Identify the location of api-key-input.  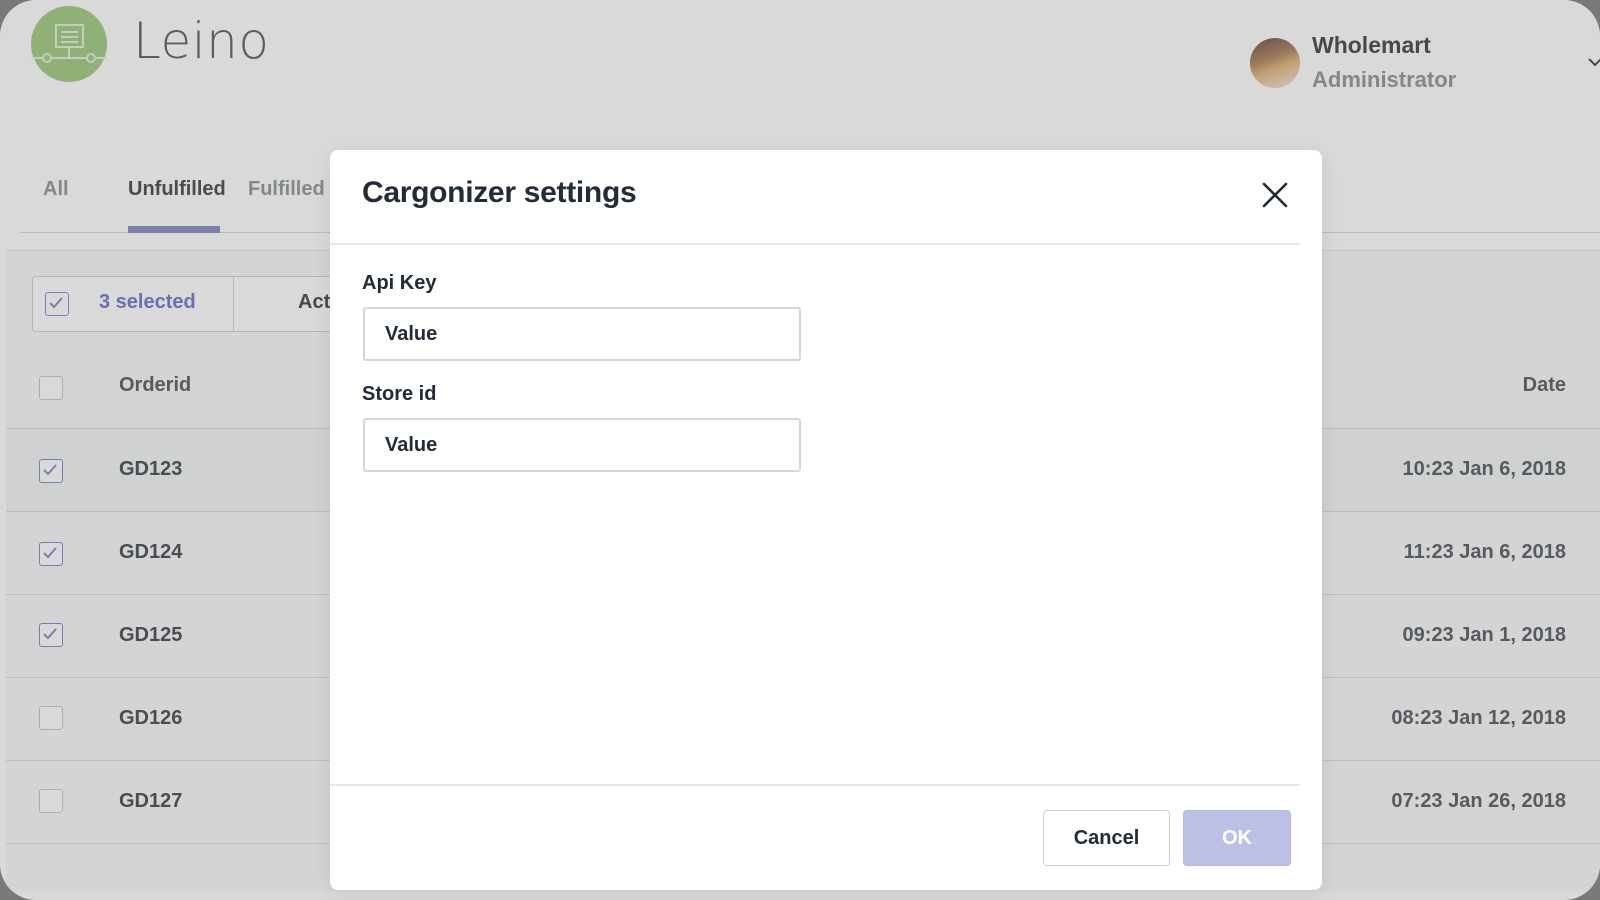
(582, 334).